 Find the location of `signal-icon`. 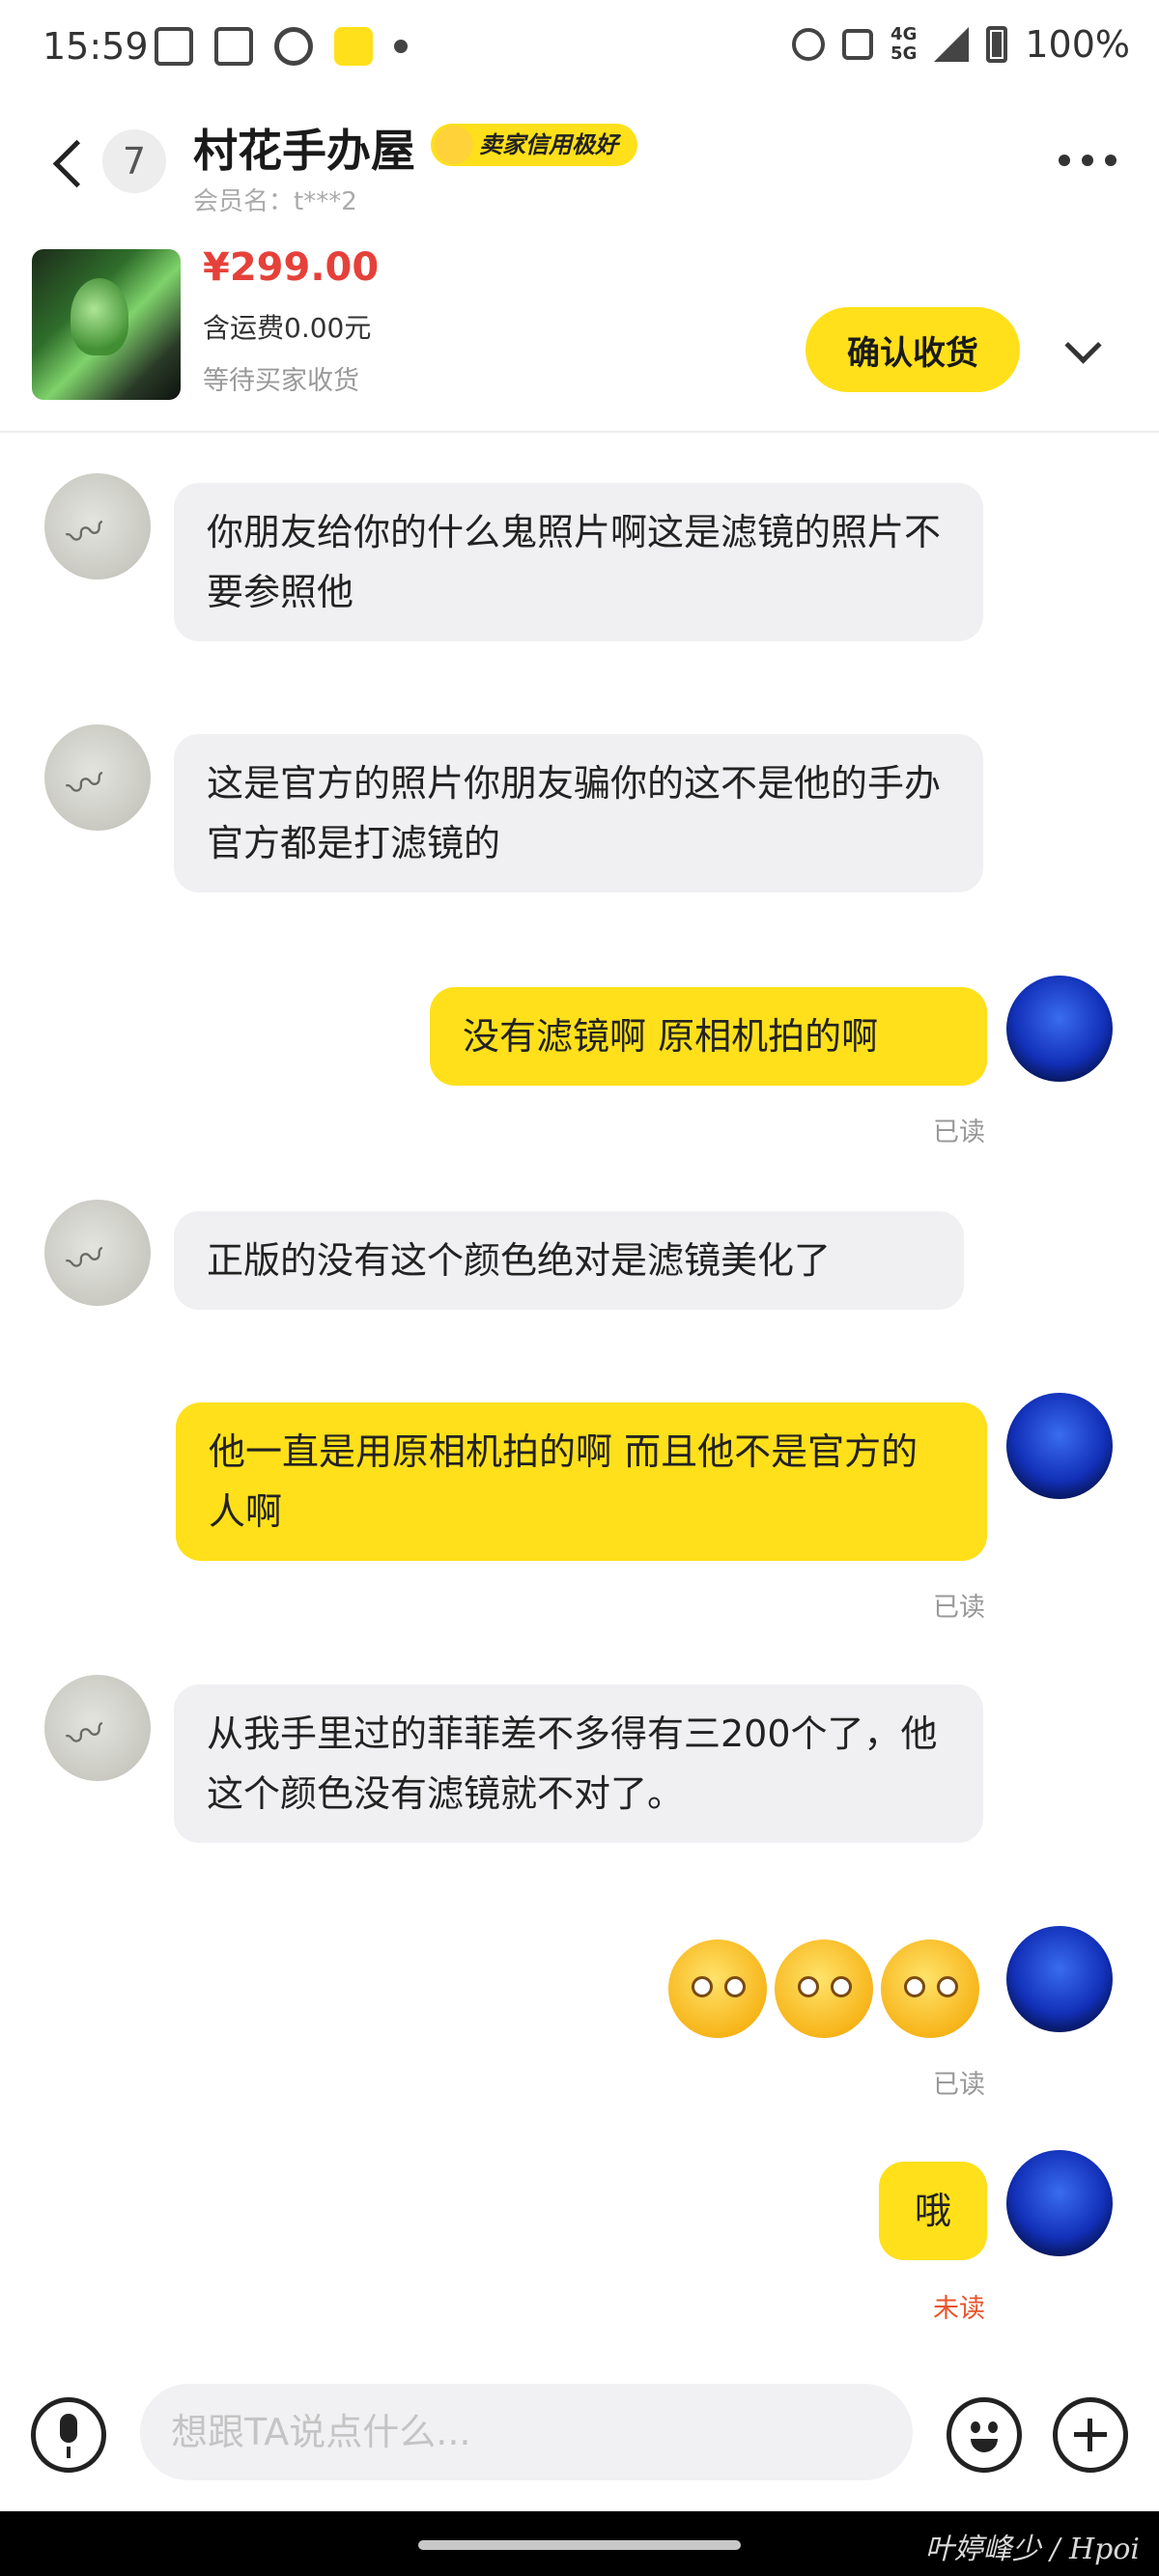

signal-icon is located at coordinates (952, 44).